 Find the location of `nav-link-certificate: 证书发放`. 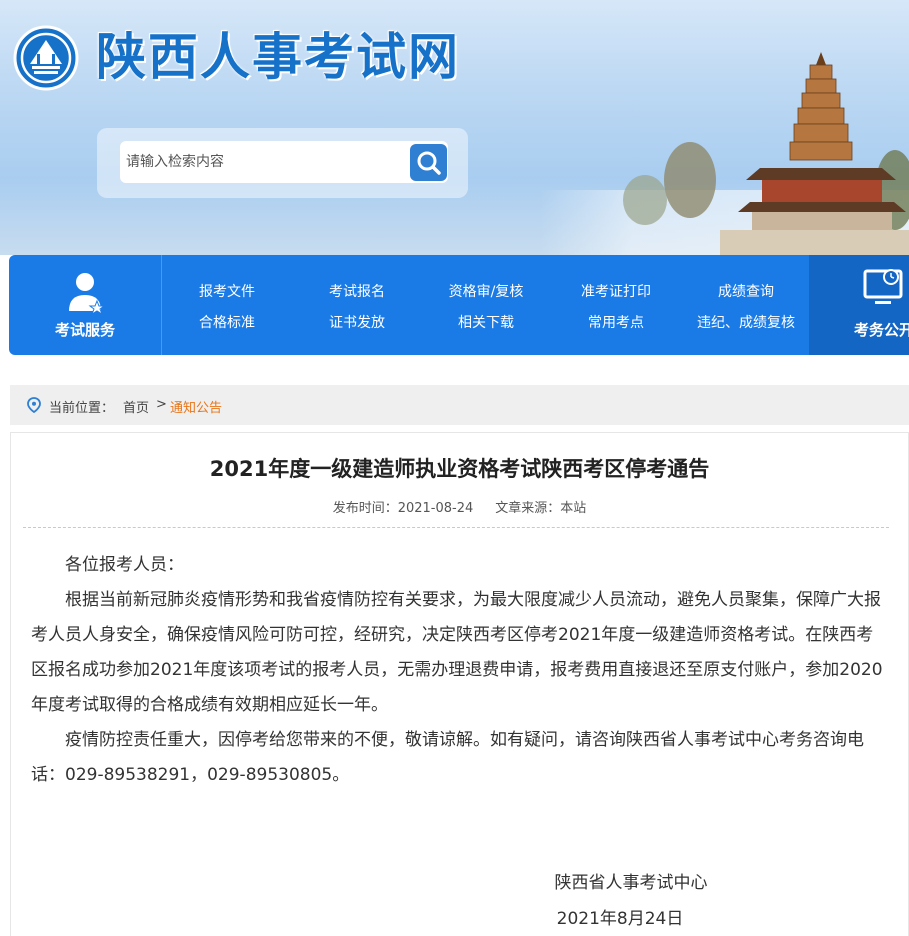

nav-link-certificate: 证书发放 is located at coordinates (357, 322).